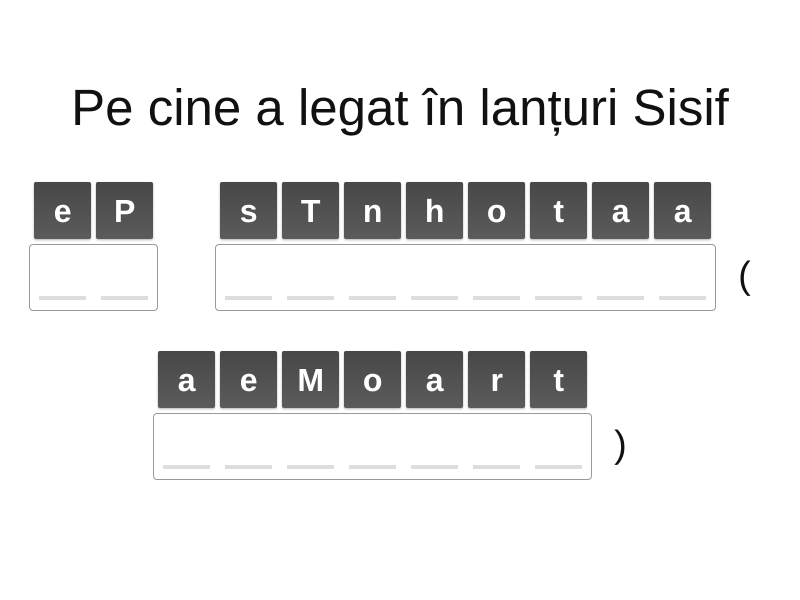 The height and width of the screenshot is (600, 800). Describe the element at coordinates (400, 108) in the screenshot. I see `question-title: Pe cine a legat în lanțuri Sisif` at that location.